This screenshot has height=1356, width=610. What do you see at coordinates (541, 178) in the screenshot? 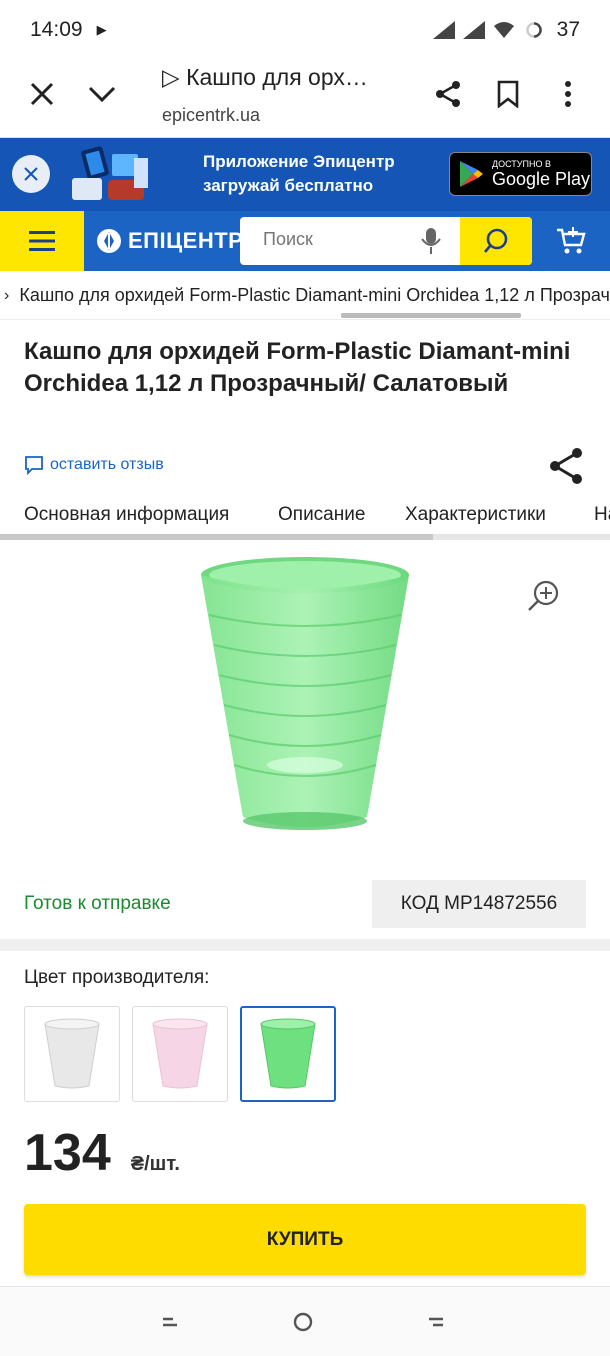
I see `store-big-text: Google Play` at bounding box center [541, 178].